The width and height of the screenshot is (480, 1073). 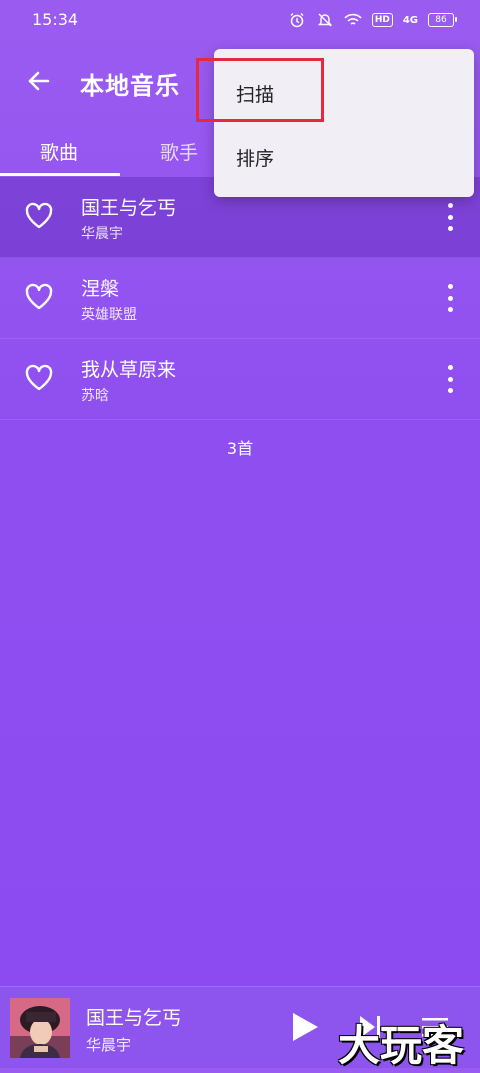 I want to click on hd-badge: HD, so click(x=382, y=20).